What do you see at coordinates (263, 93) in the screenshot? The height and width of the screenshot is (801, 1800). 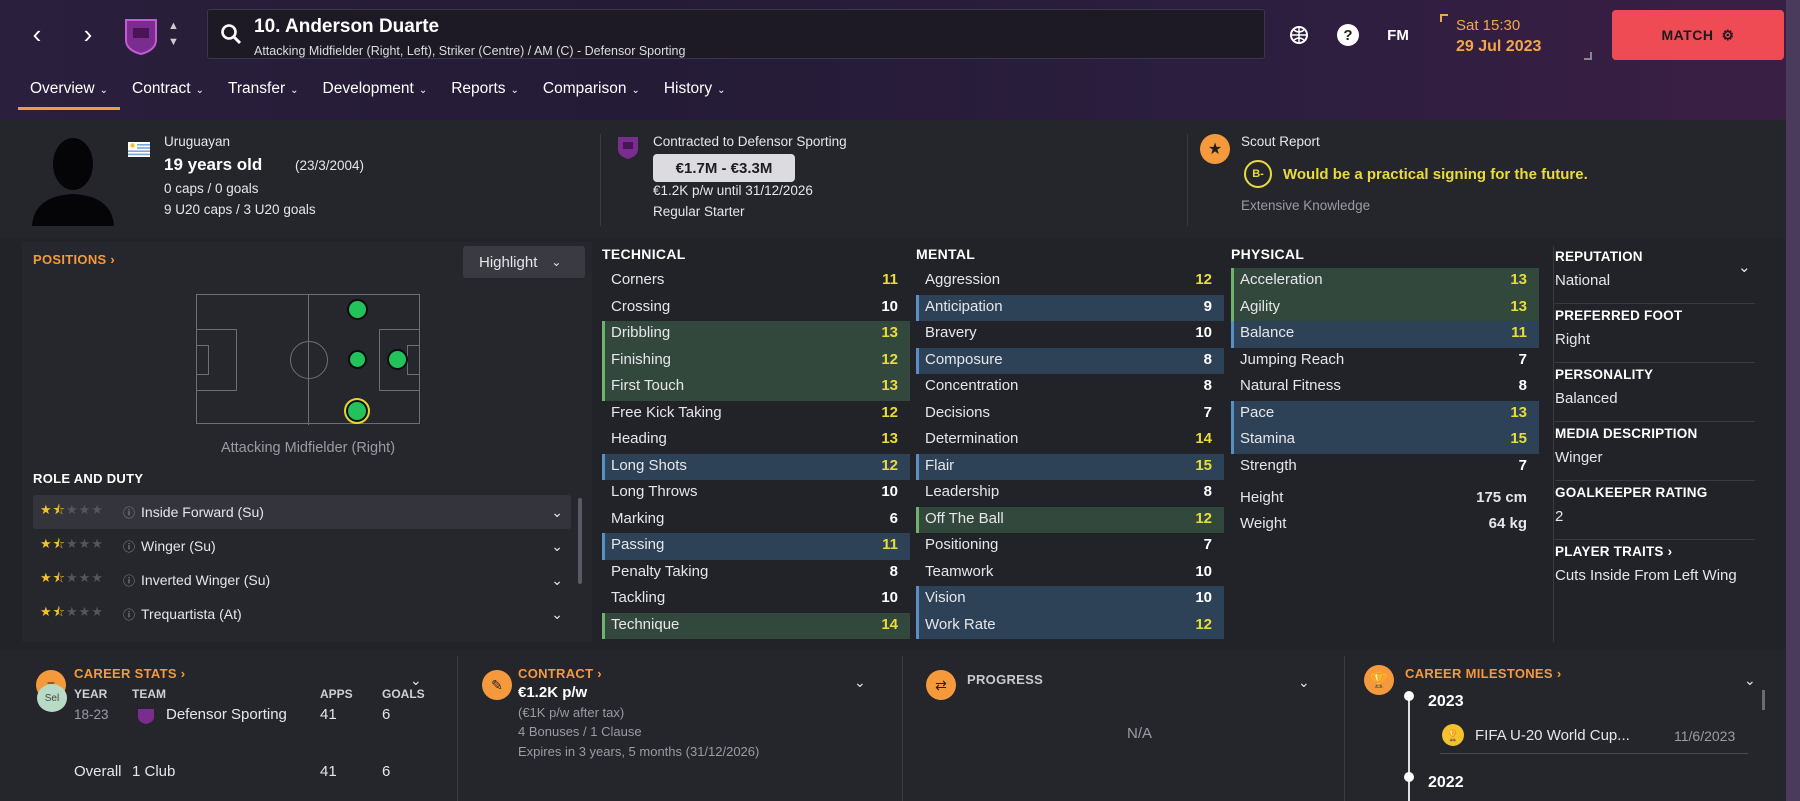 I see `tab-transfer: Transfer ⌄` at bounding box center [263, 93].